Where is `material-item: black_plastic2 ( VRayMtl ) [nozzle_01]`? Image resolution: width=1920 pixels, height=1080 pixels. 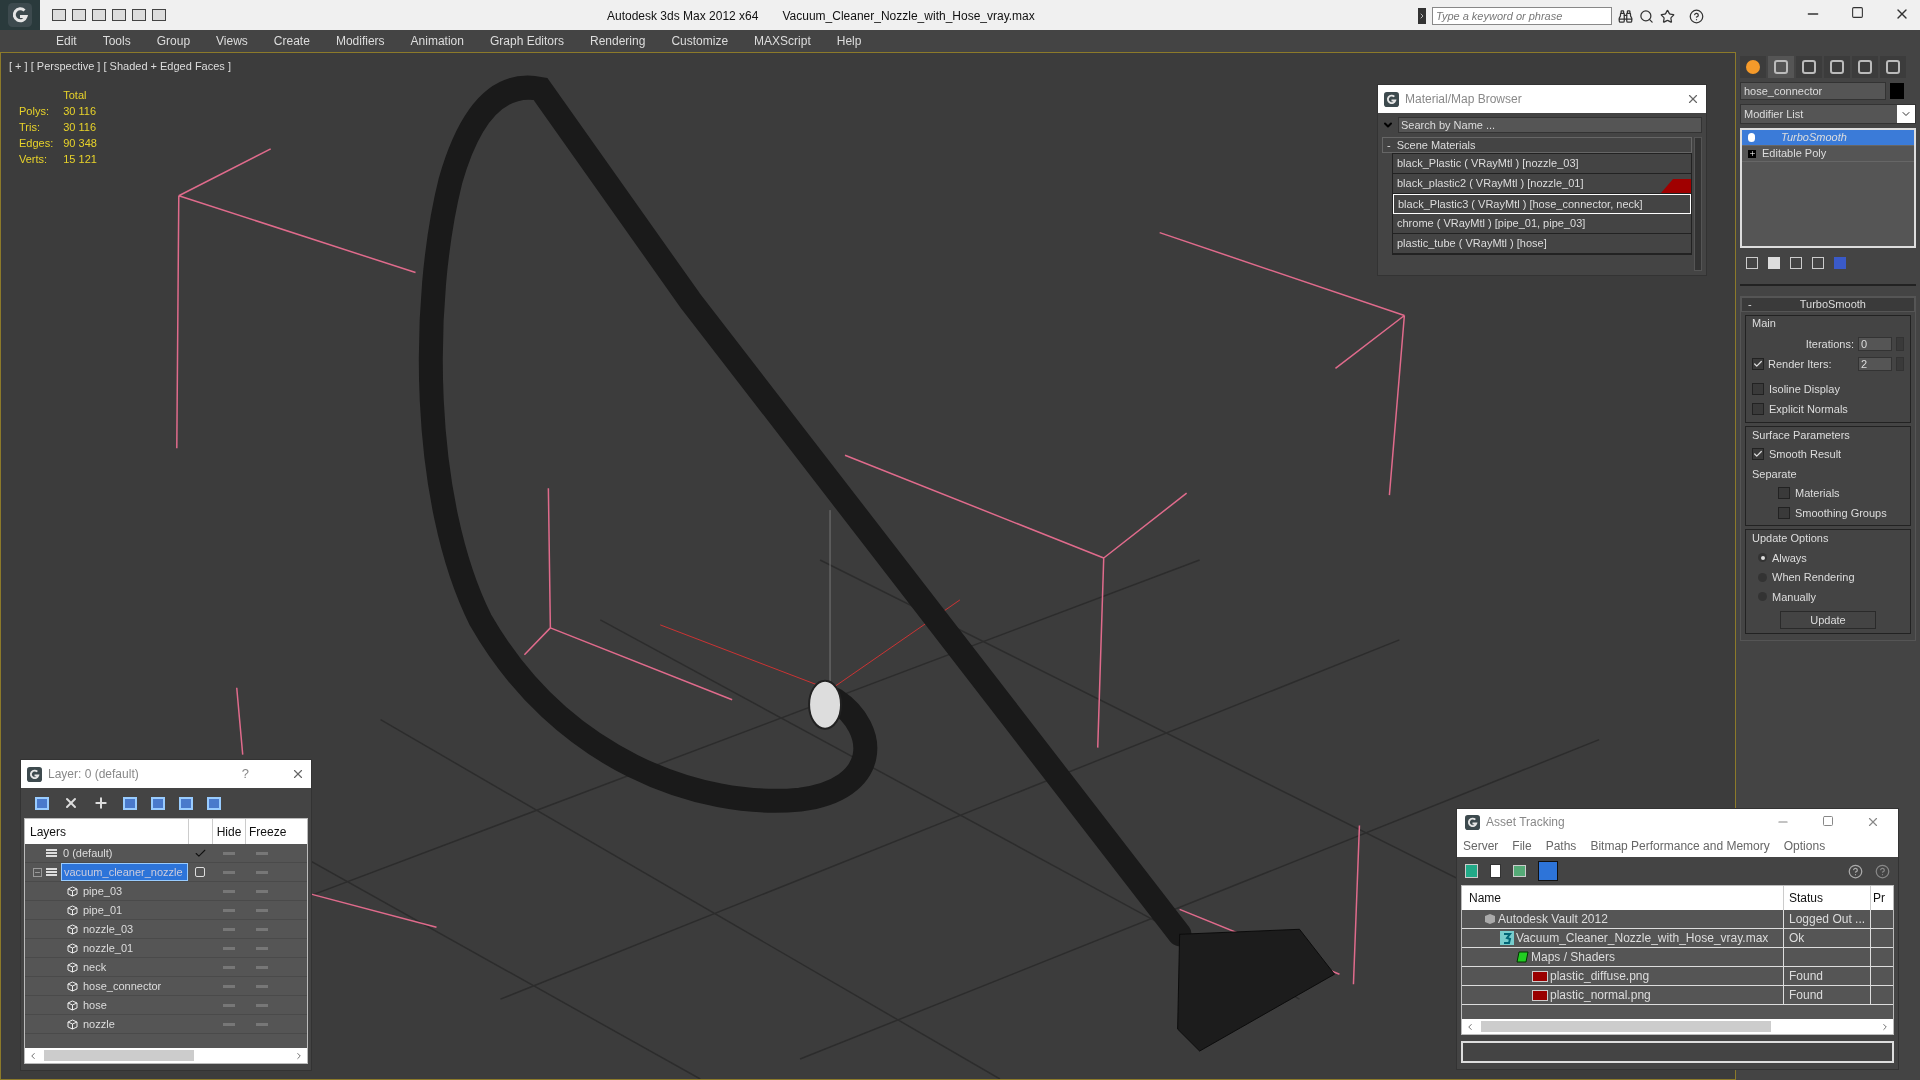
material-item: black_plastic2 ( VRayMtl ) [nozzle_01] is located at coordinates (1542, 184).